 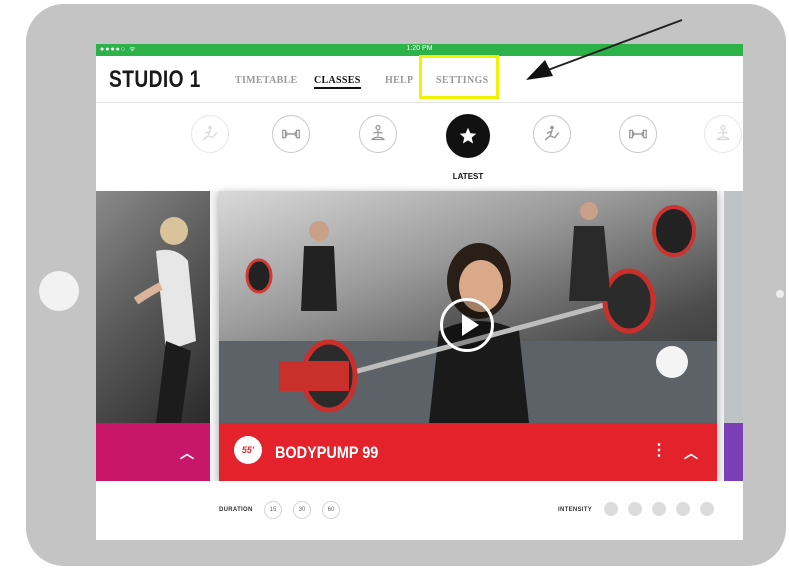 I want to click on tab-timetable: TIMETABLE, so click(x=266, y=80).